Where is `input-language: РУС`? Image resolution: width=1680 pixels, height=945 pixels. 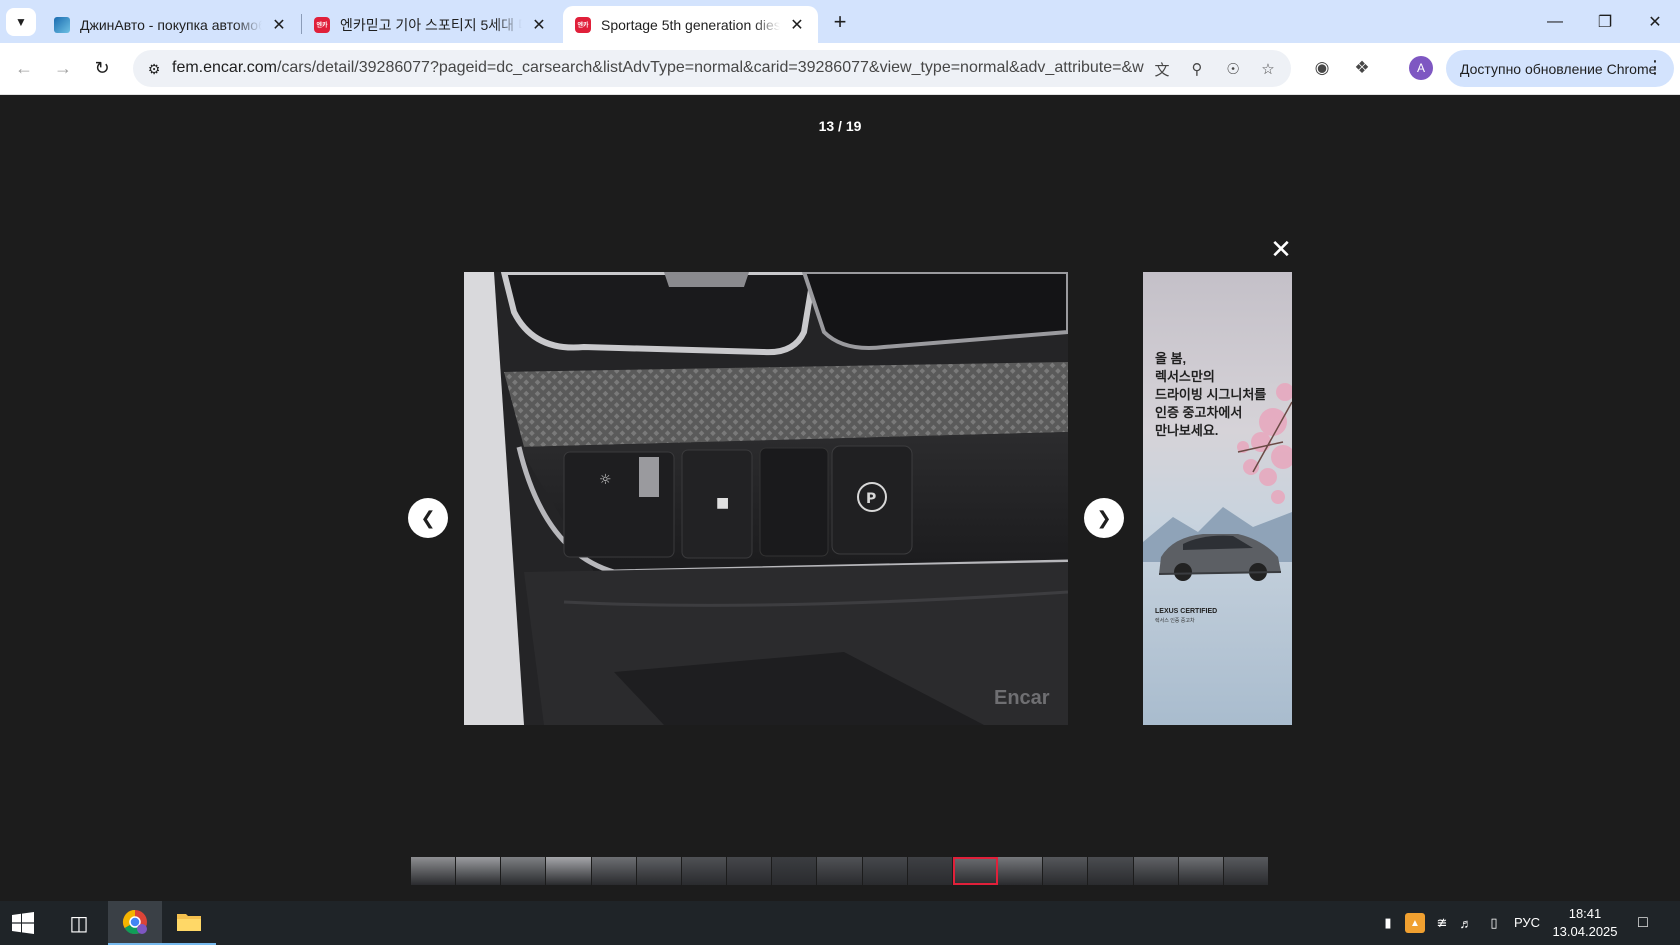 input-language: РУС is located at coordinates (1527, 922).